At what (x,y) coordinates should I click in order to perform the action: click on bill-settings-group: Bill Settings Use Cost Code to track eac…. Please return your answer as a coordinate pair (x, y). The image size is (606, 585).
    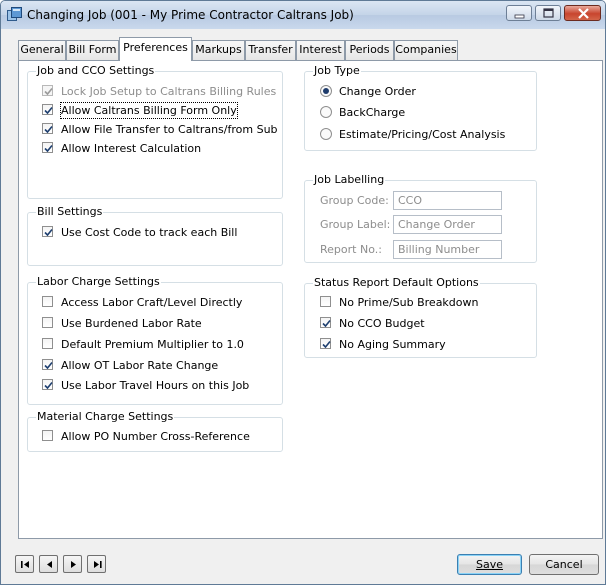
    Looking at the image, I should click on (155, 235).